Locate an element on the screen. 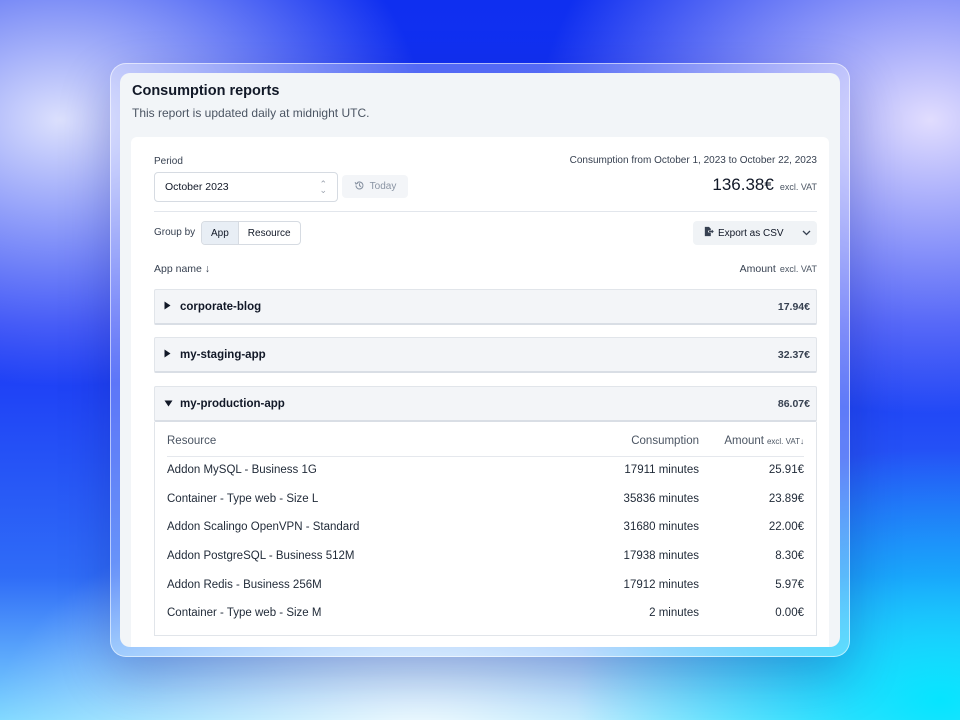 Image resolution: width=960 pixels, height=720 pixels. filters-divider is located at coordinates (485, 211).